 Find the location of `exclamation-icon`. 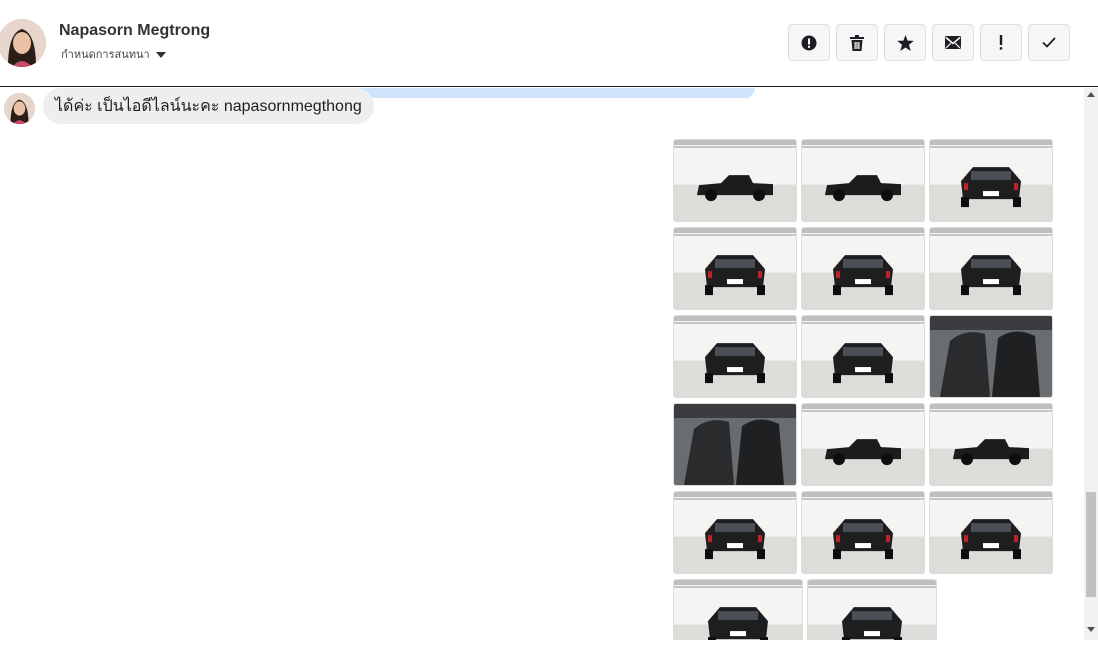

exclamation-icon is located at coordinates (1001, 42).